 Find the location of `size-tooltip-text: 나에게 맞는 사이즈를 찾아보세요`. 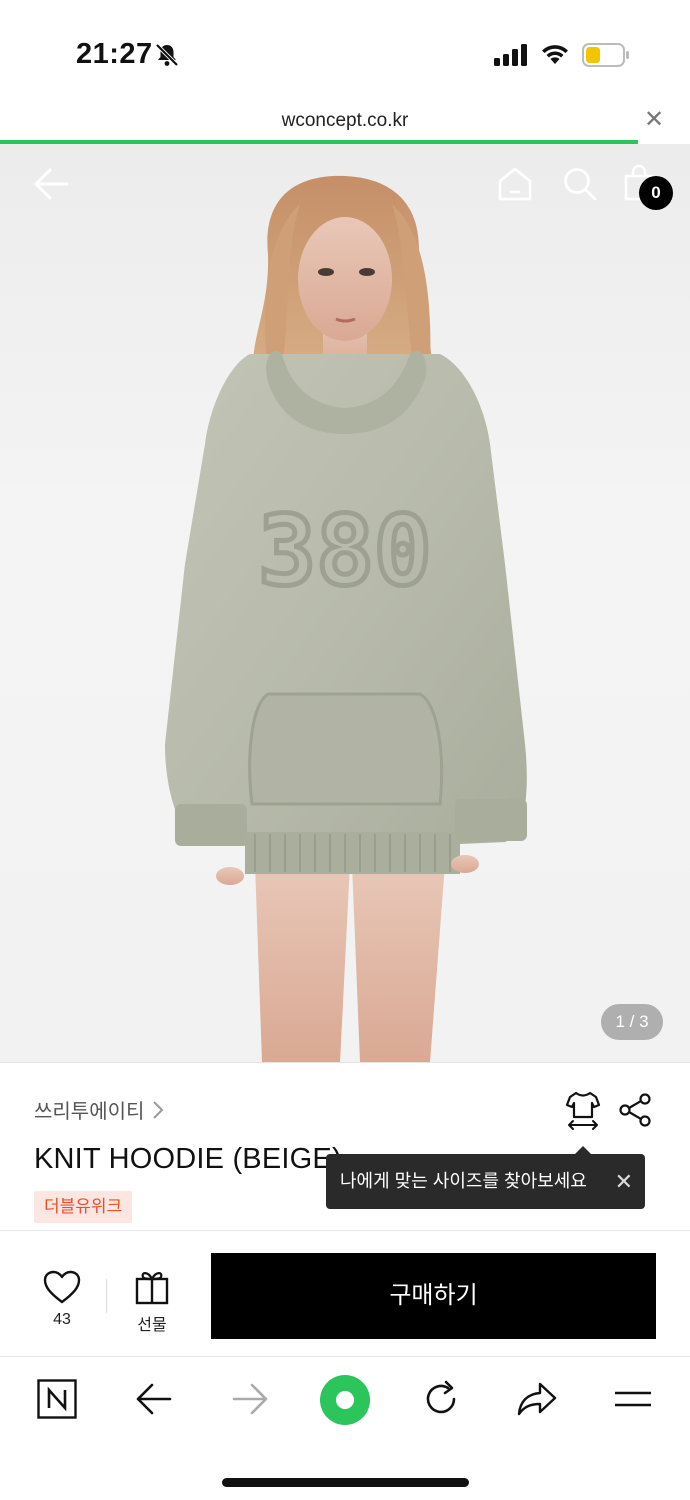

size-tooltip-text: 나에게 맞는 사이즈를 찾아보세요 is located at coordinates (463, 1181).